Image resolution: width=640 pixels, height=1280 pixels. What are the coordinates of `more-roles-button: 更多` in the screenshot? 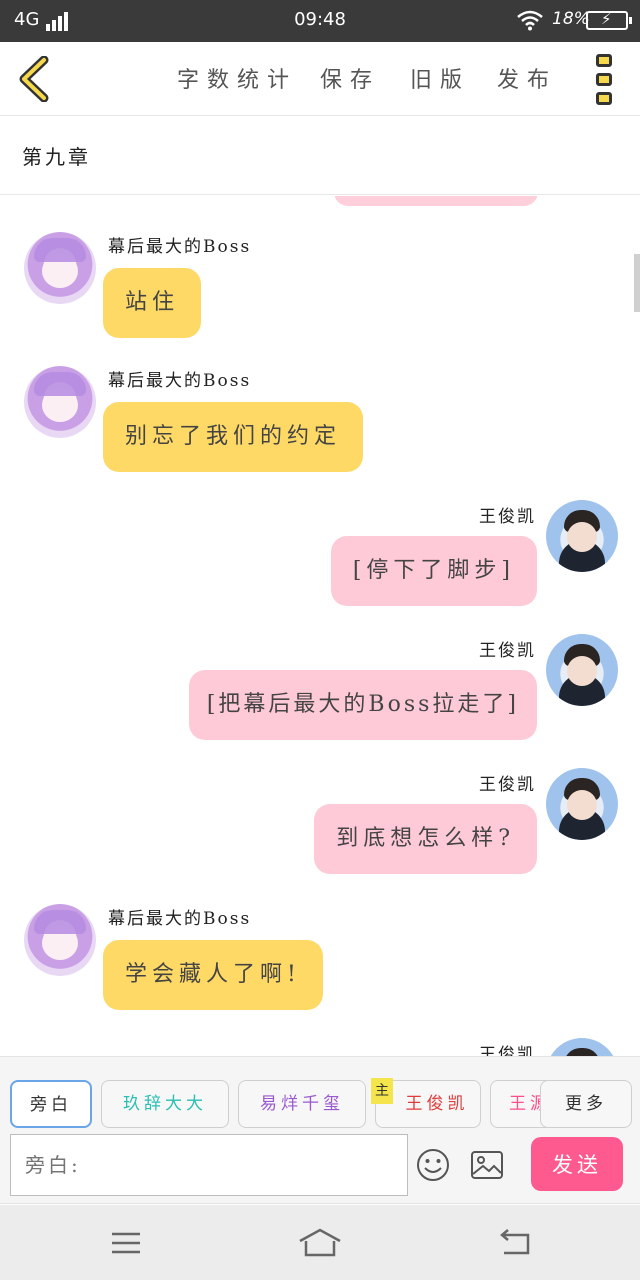 It's located at (586, 1104).